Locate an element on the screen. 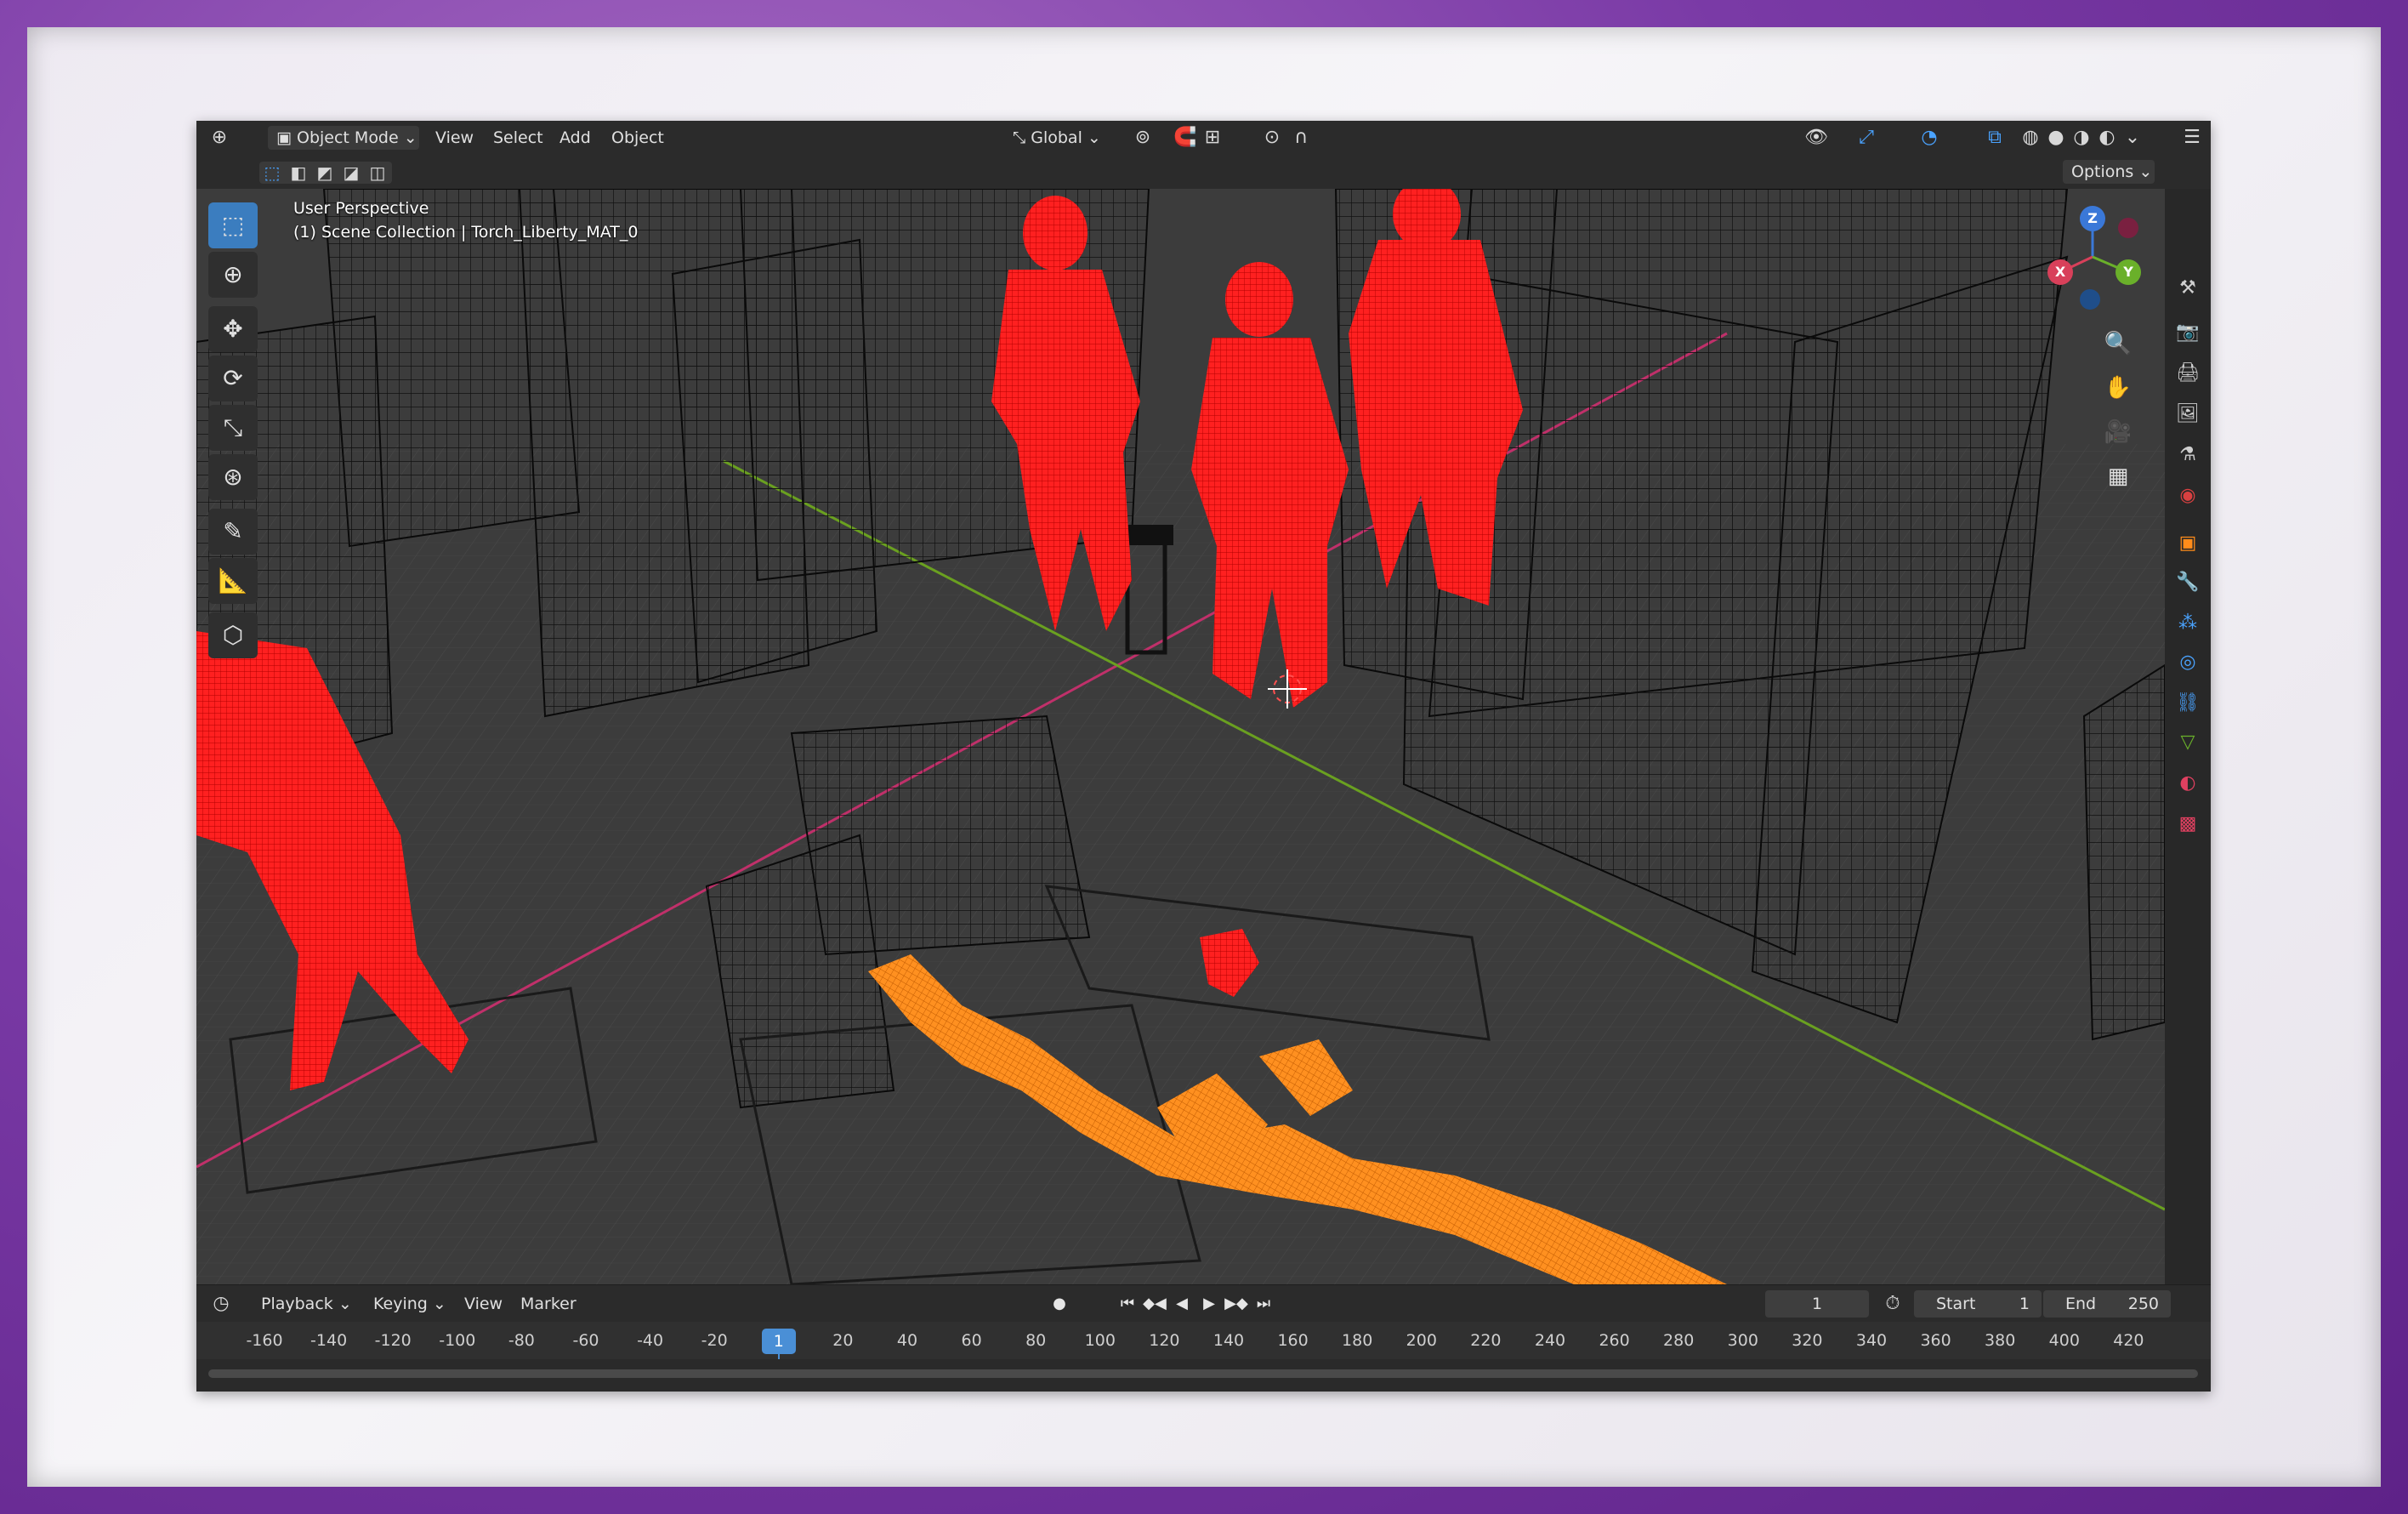  playhead-frame-indicator: 1 is located at coordinates (778, 1341).